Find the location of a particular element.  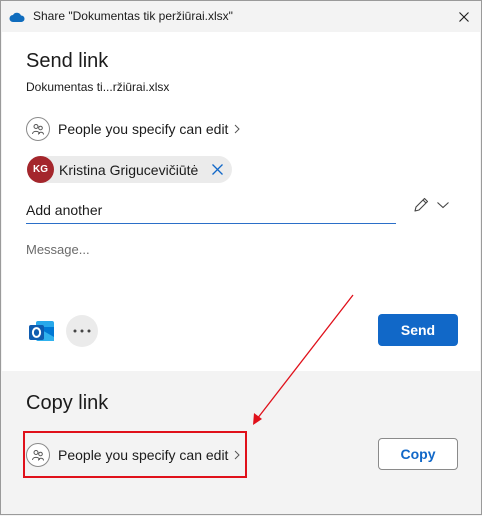

copy-permission-label: People you specify can edit is located at coordinates (143, 455).